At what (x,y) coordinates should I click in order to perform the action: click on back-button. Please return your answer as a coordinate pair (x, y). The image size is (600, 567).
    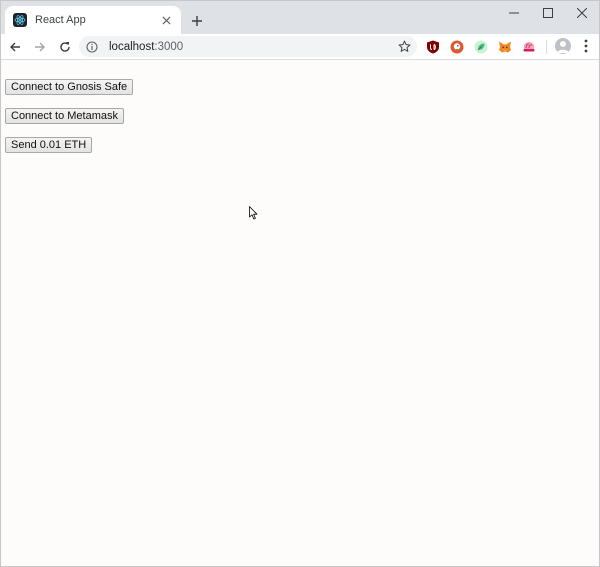
    Looking at the image, I should click on (15, 47).